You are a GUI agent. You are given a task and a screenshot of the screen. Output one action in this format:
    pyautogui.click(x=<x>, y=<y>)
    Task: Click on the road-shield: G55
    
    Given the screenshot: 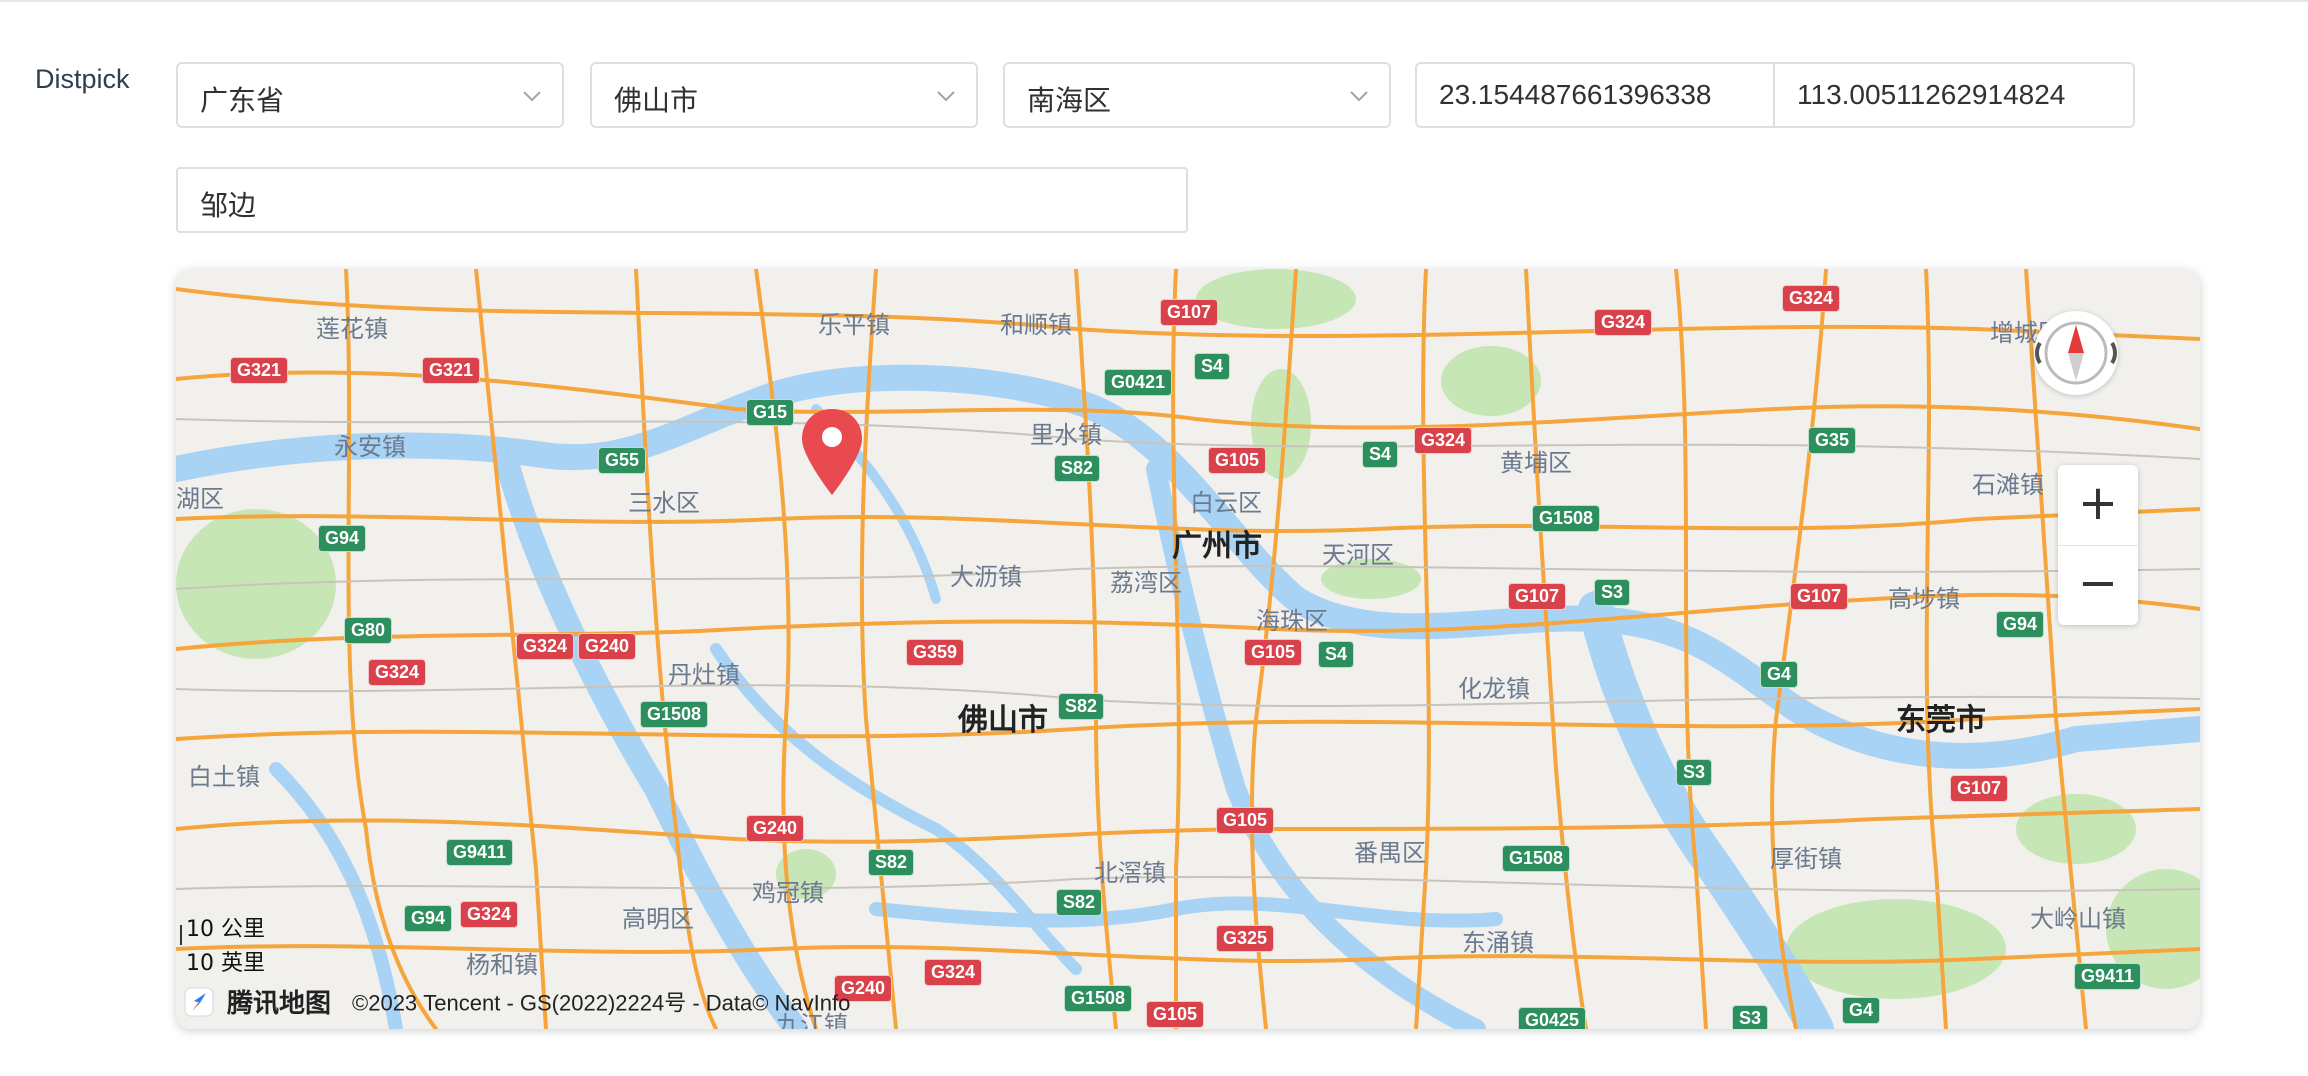 What is the action you would take?
    pyautogui.click(x=622, y=460)
    